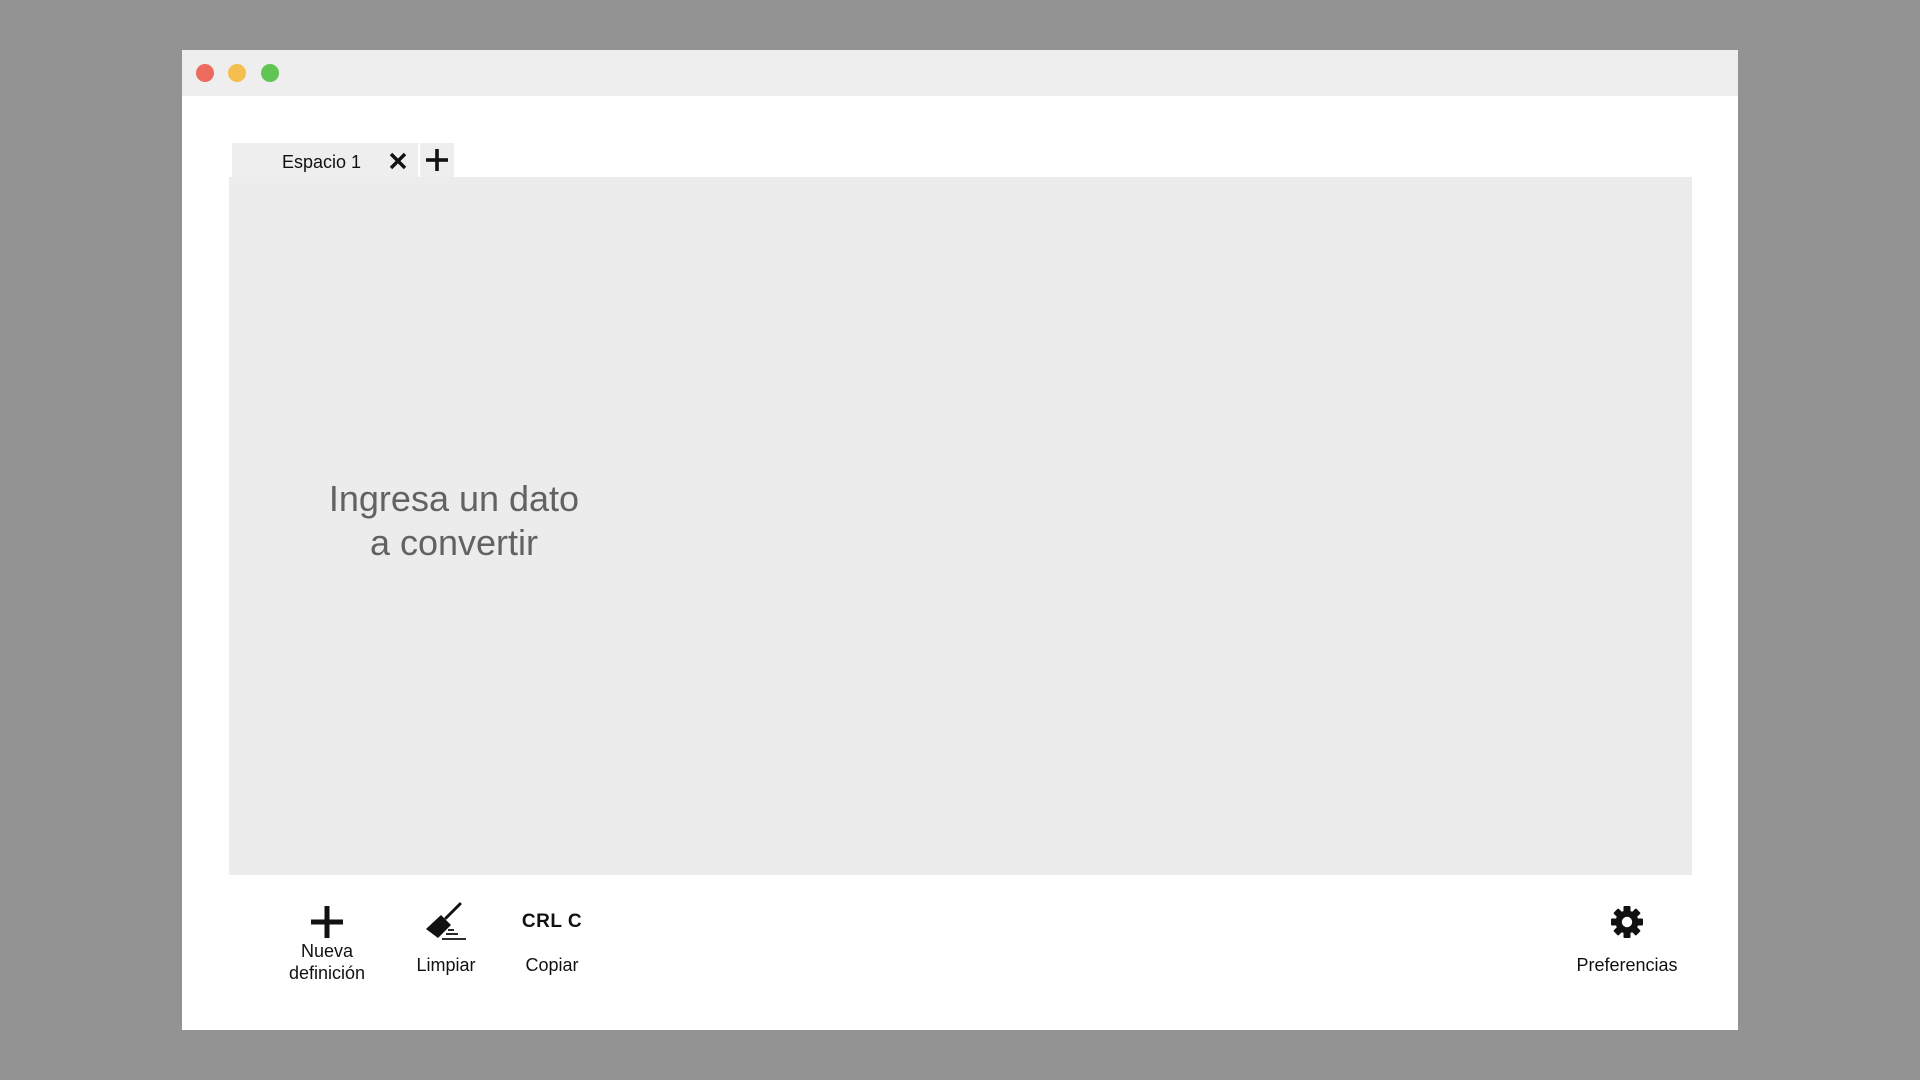  I want to click on preferences-button: Preferencias, so click(1627, 938).